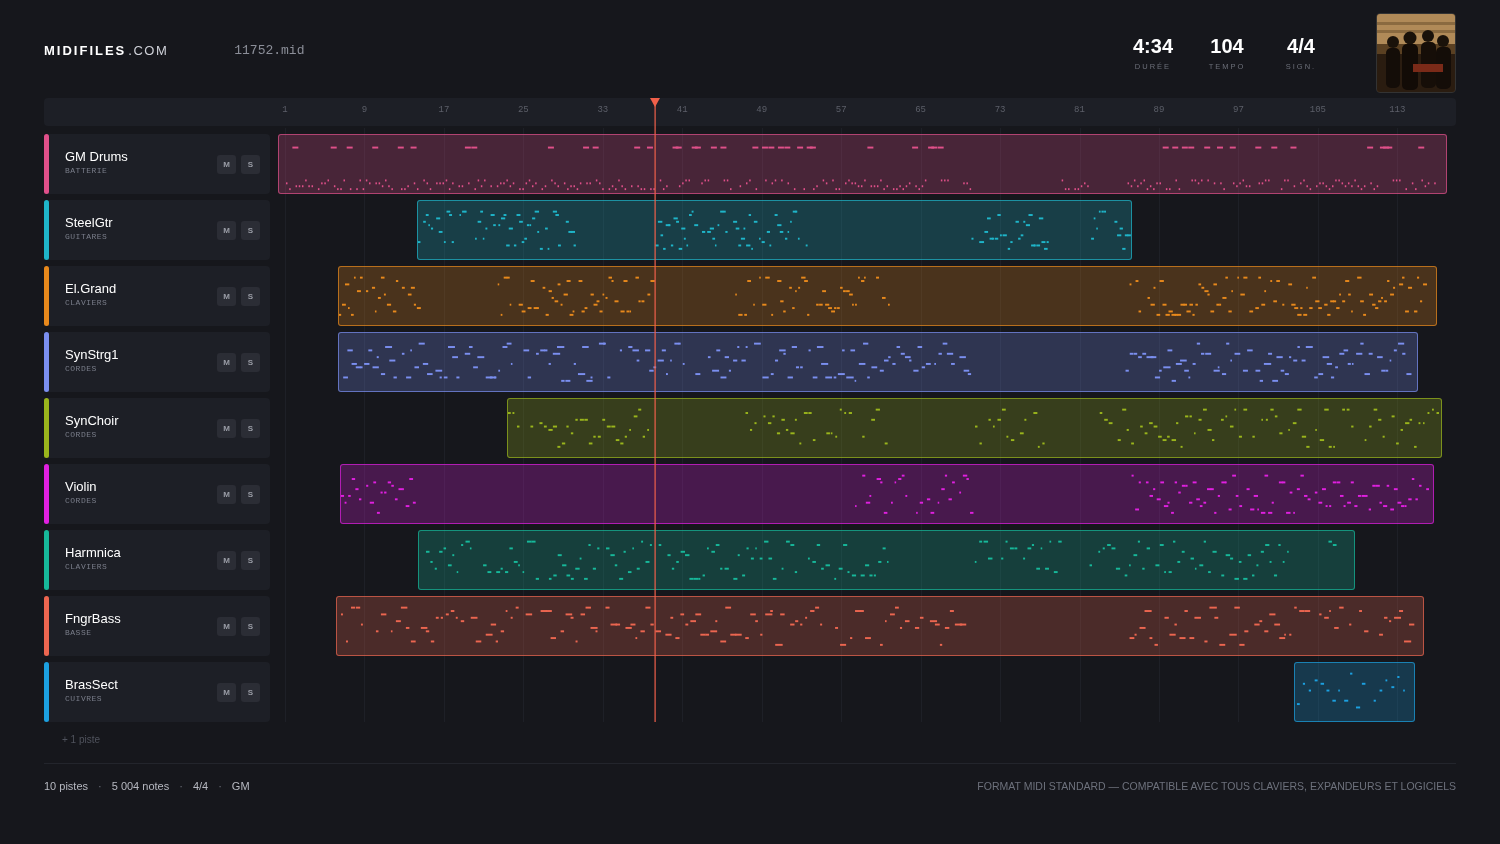 The image size is (1500, 844). Describe the element at coordinates (157, 692) in the screenshot. I see `track-header: BrasSect CUIVRES M S` at that location.